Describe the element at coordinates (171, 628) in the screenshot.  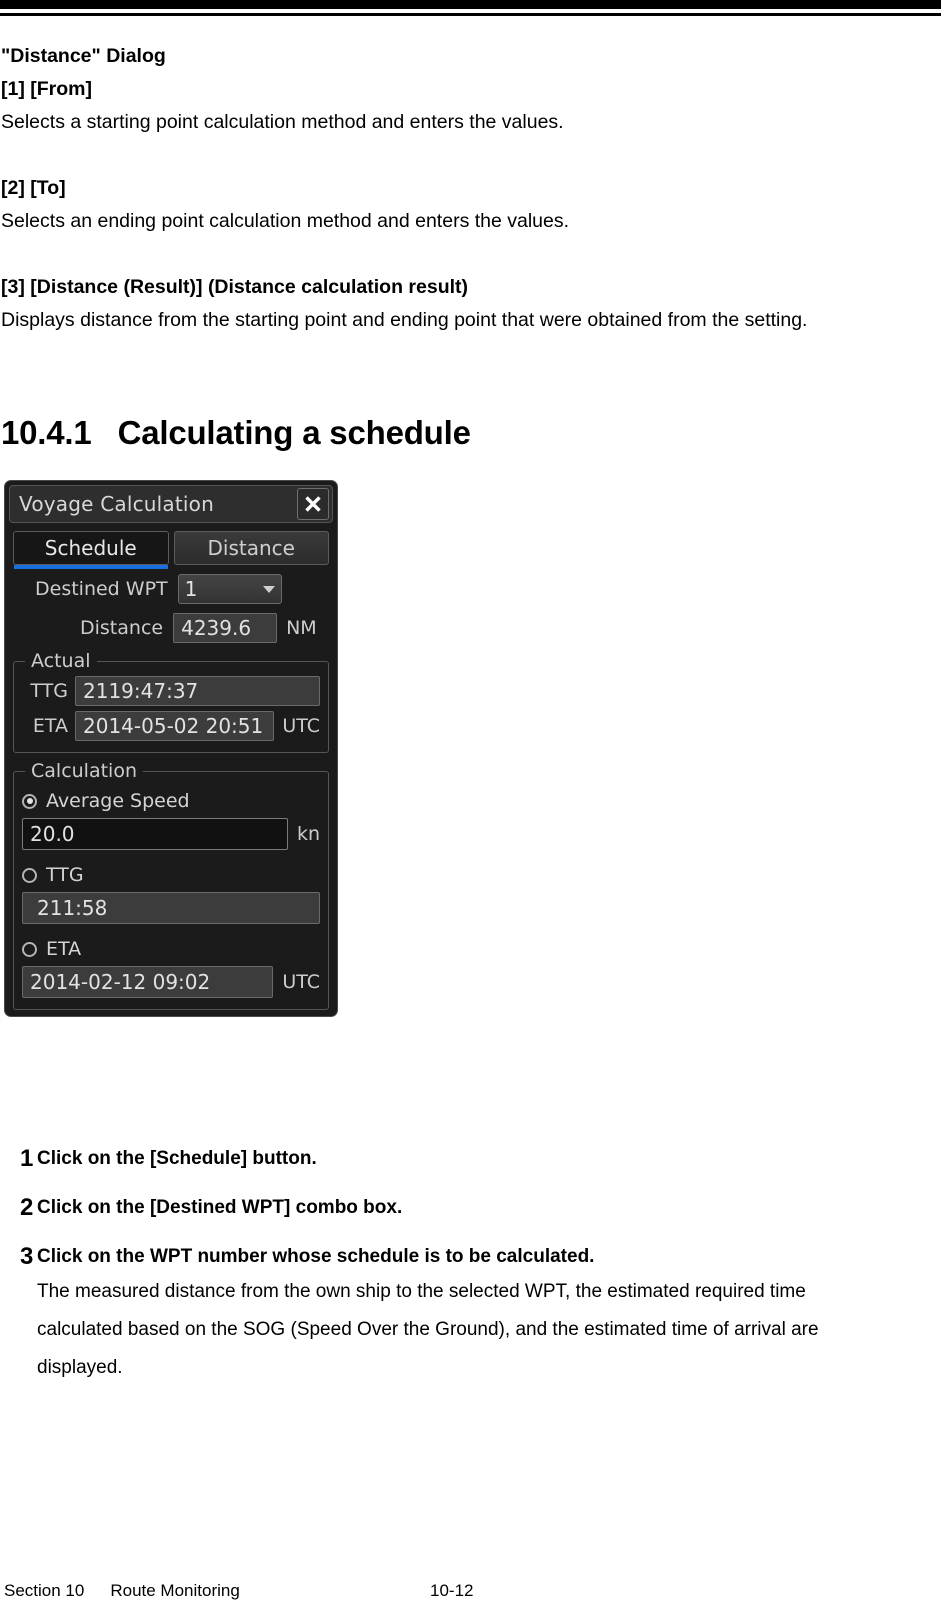
I see `distance-row: Distance 4239.6 NM` at that location.